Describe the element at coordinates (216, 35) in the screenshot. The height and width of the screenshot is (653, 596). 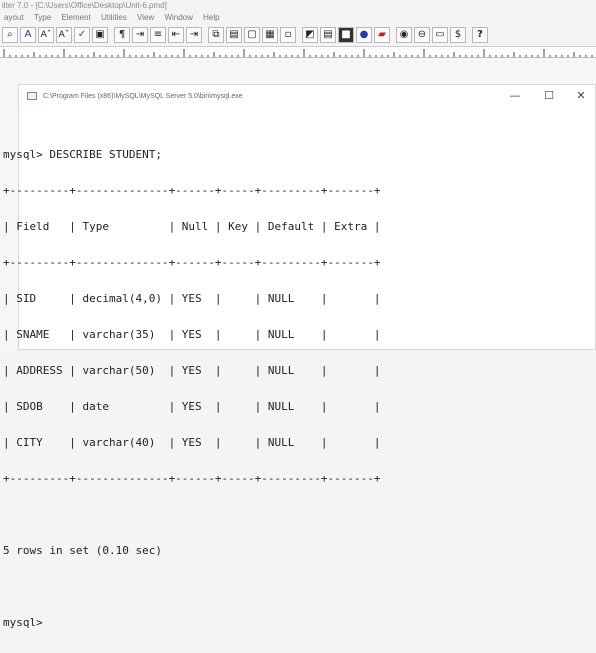
I see `copy-icon: ⧉` at that location.